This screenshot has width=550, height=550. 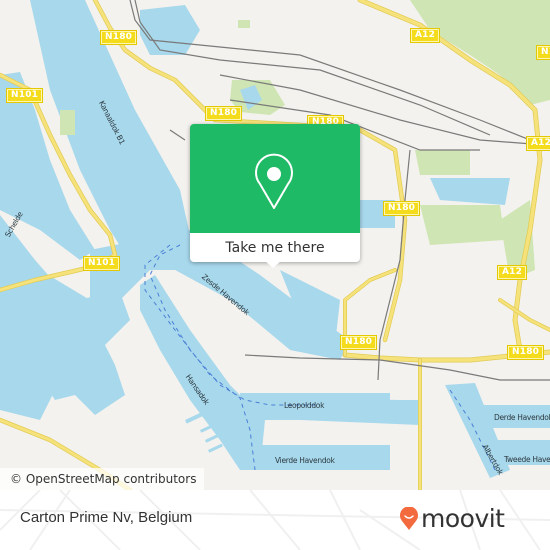 I want to click on water-label: Derde Havendok, so click(x=522, y=417).